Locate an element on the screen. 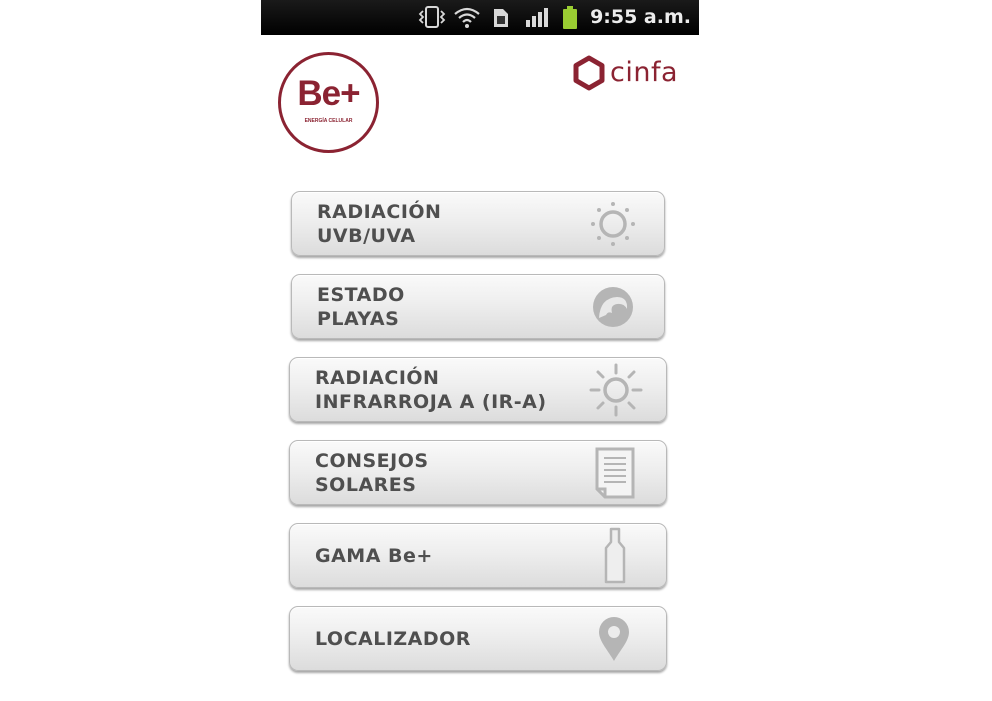  menu-button-label: LOCALIZADOR is located at coordinates (393, 638).